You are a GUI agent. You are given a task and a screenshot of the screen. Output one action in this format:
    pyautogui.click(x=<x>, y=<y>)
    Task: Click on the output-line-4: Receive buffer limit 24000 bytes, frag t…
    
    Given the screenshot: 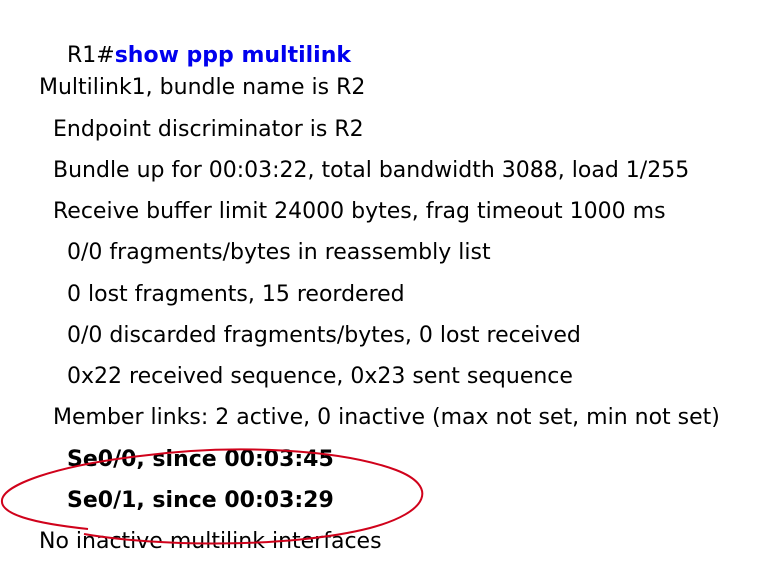 What is the action you would take?
    pyautogui.click(x=359, y=211)
    